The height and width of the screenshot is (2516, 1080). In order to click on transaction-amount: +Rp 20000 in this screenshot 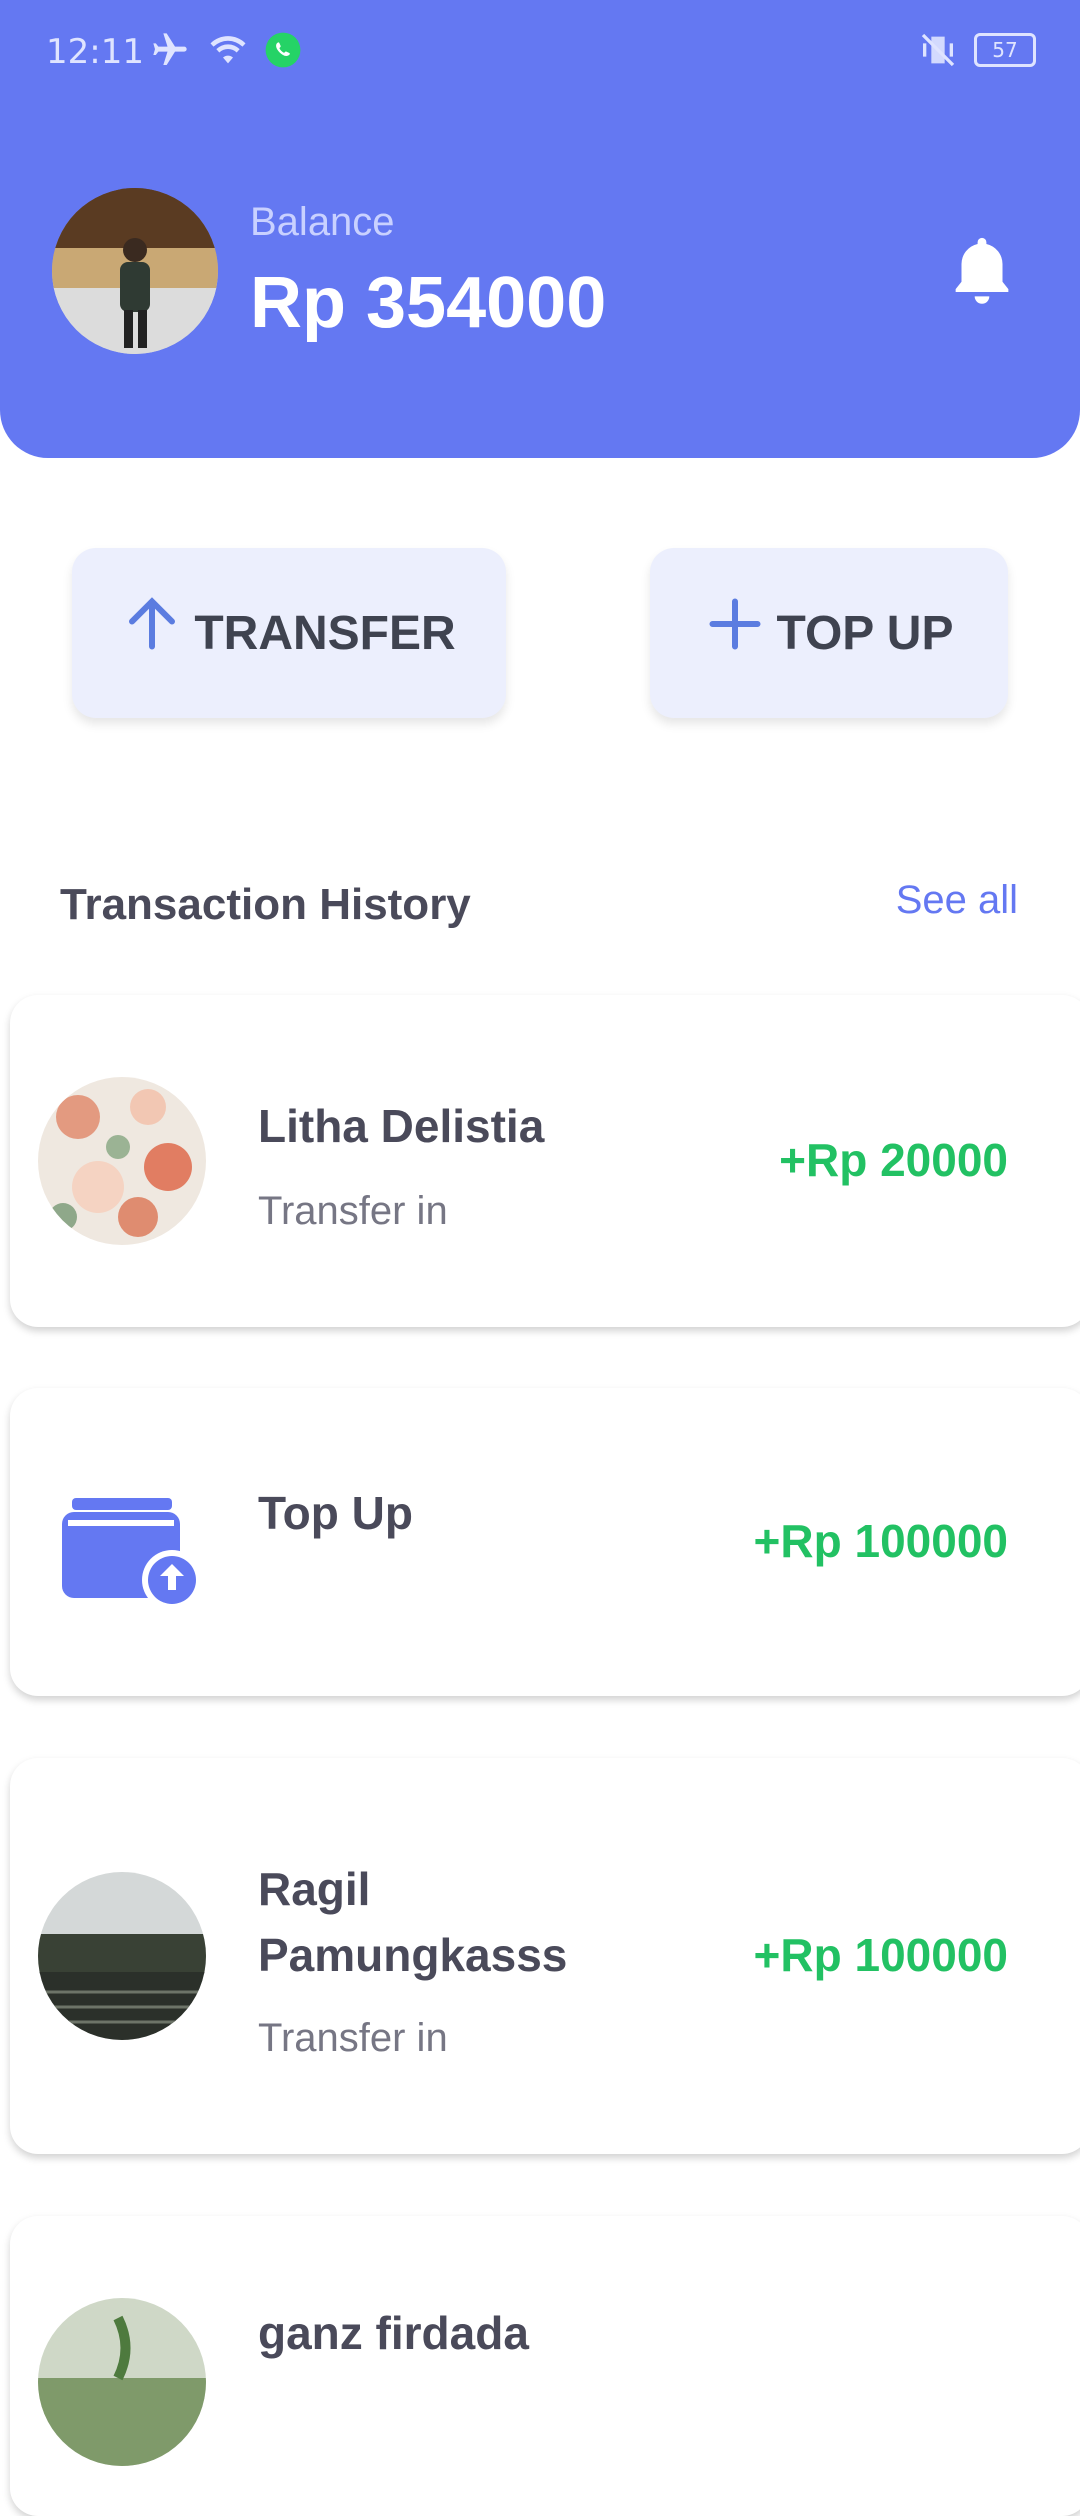, I will do `click(893, 1160)`.